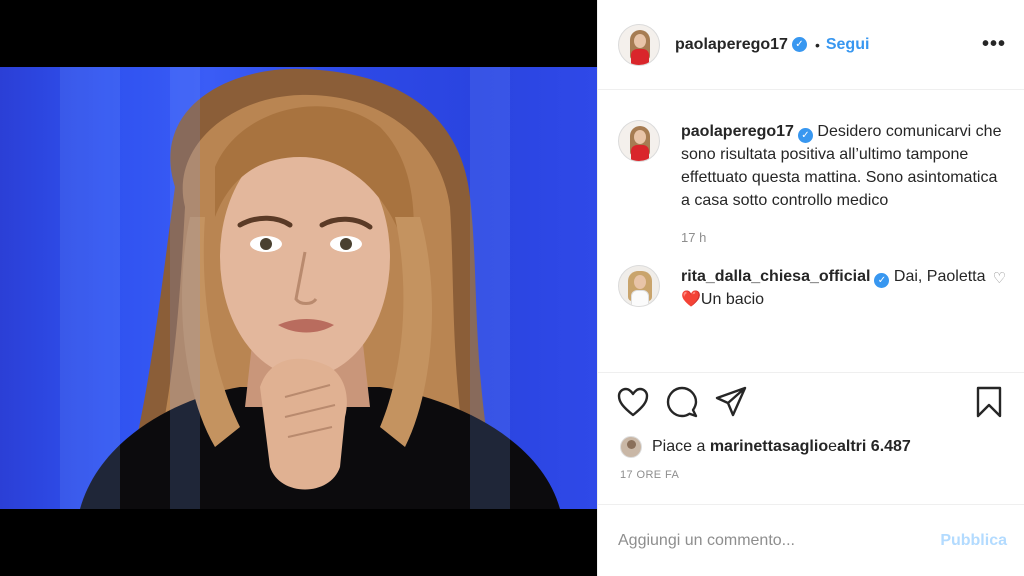 Image resolution: width=1024 pixels, height=576 pixels. Describe the element at coordinates (679, 446) in the screenshot. I see `likes-prefix: Piace a` at that location.